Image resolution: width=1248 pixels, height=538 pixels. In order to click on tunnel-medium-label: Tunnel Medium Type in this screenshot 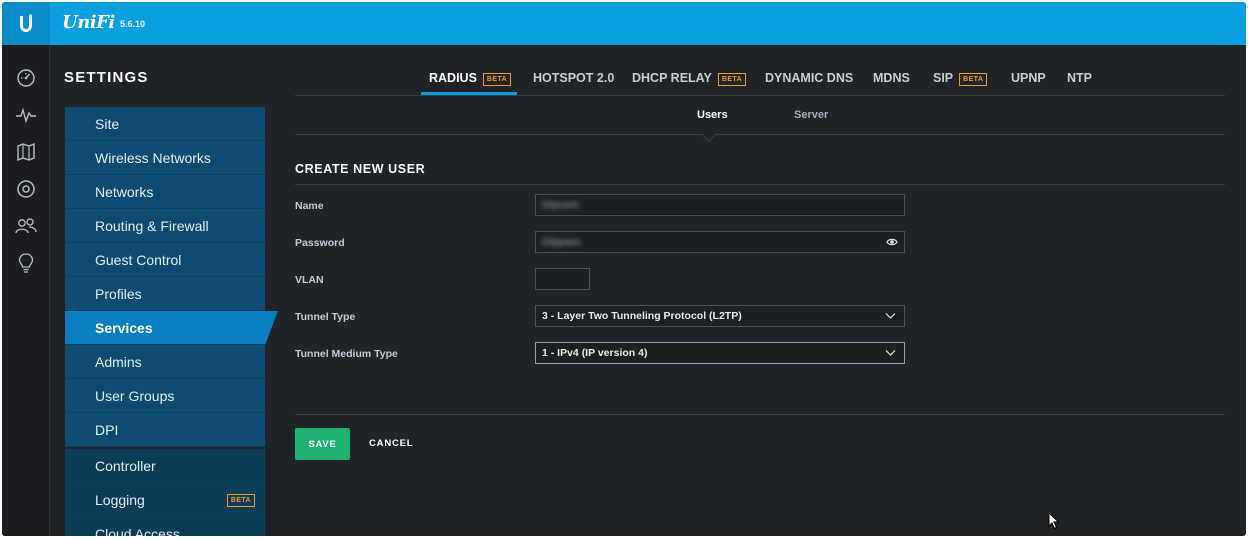, I will do `click(346, 354)`.